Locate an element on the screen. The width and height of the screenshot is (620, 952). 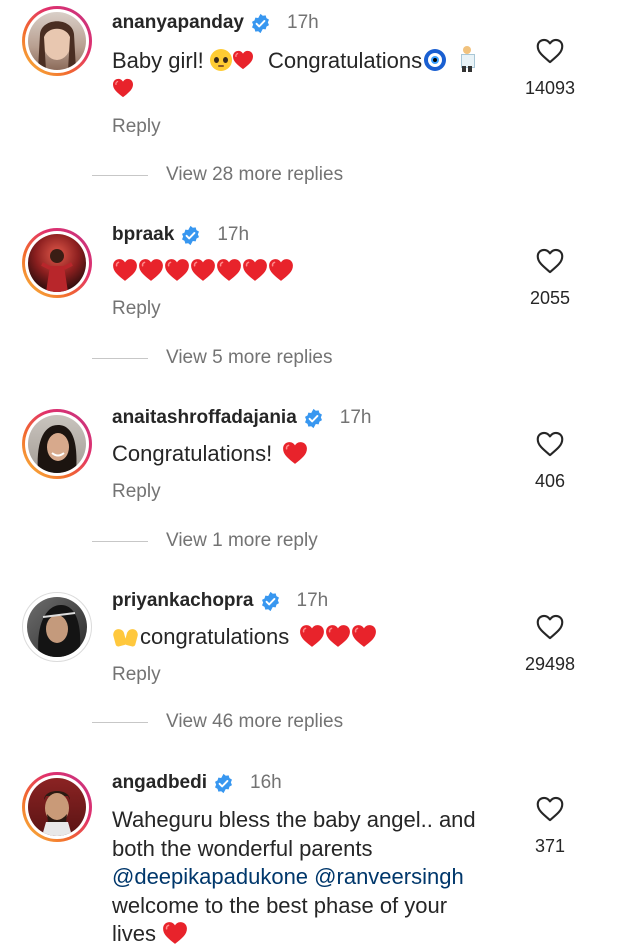
view-more-replies: View 5 more replies is located at coordinates (212, 358).